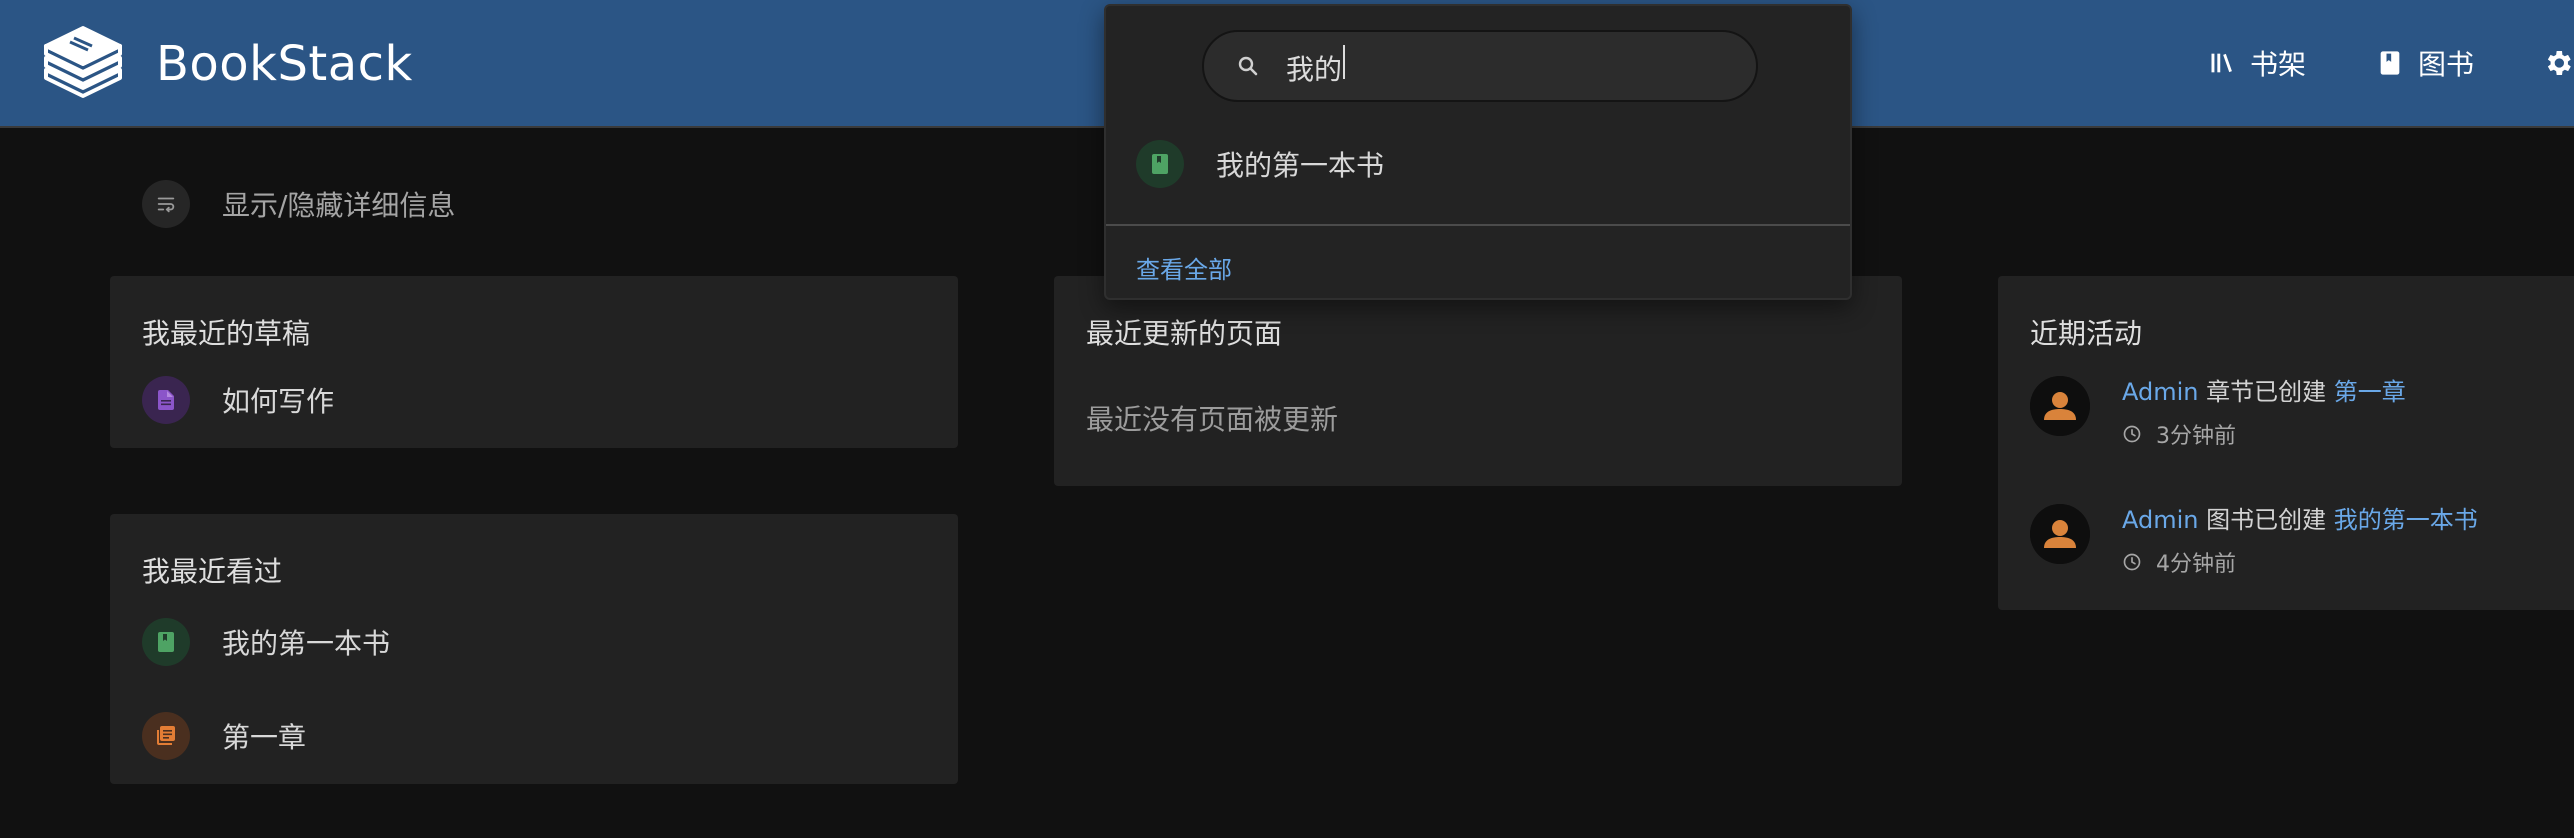  Describe the element at coordinates (2086, 333) in the screenshot. I see `recent-activity-title: 近期活动` at that location.